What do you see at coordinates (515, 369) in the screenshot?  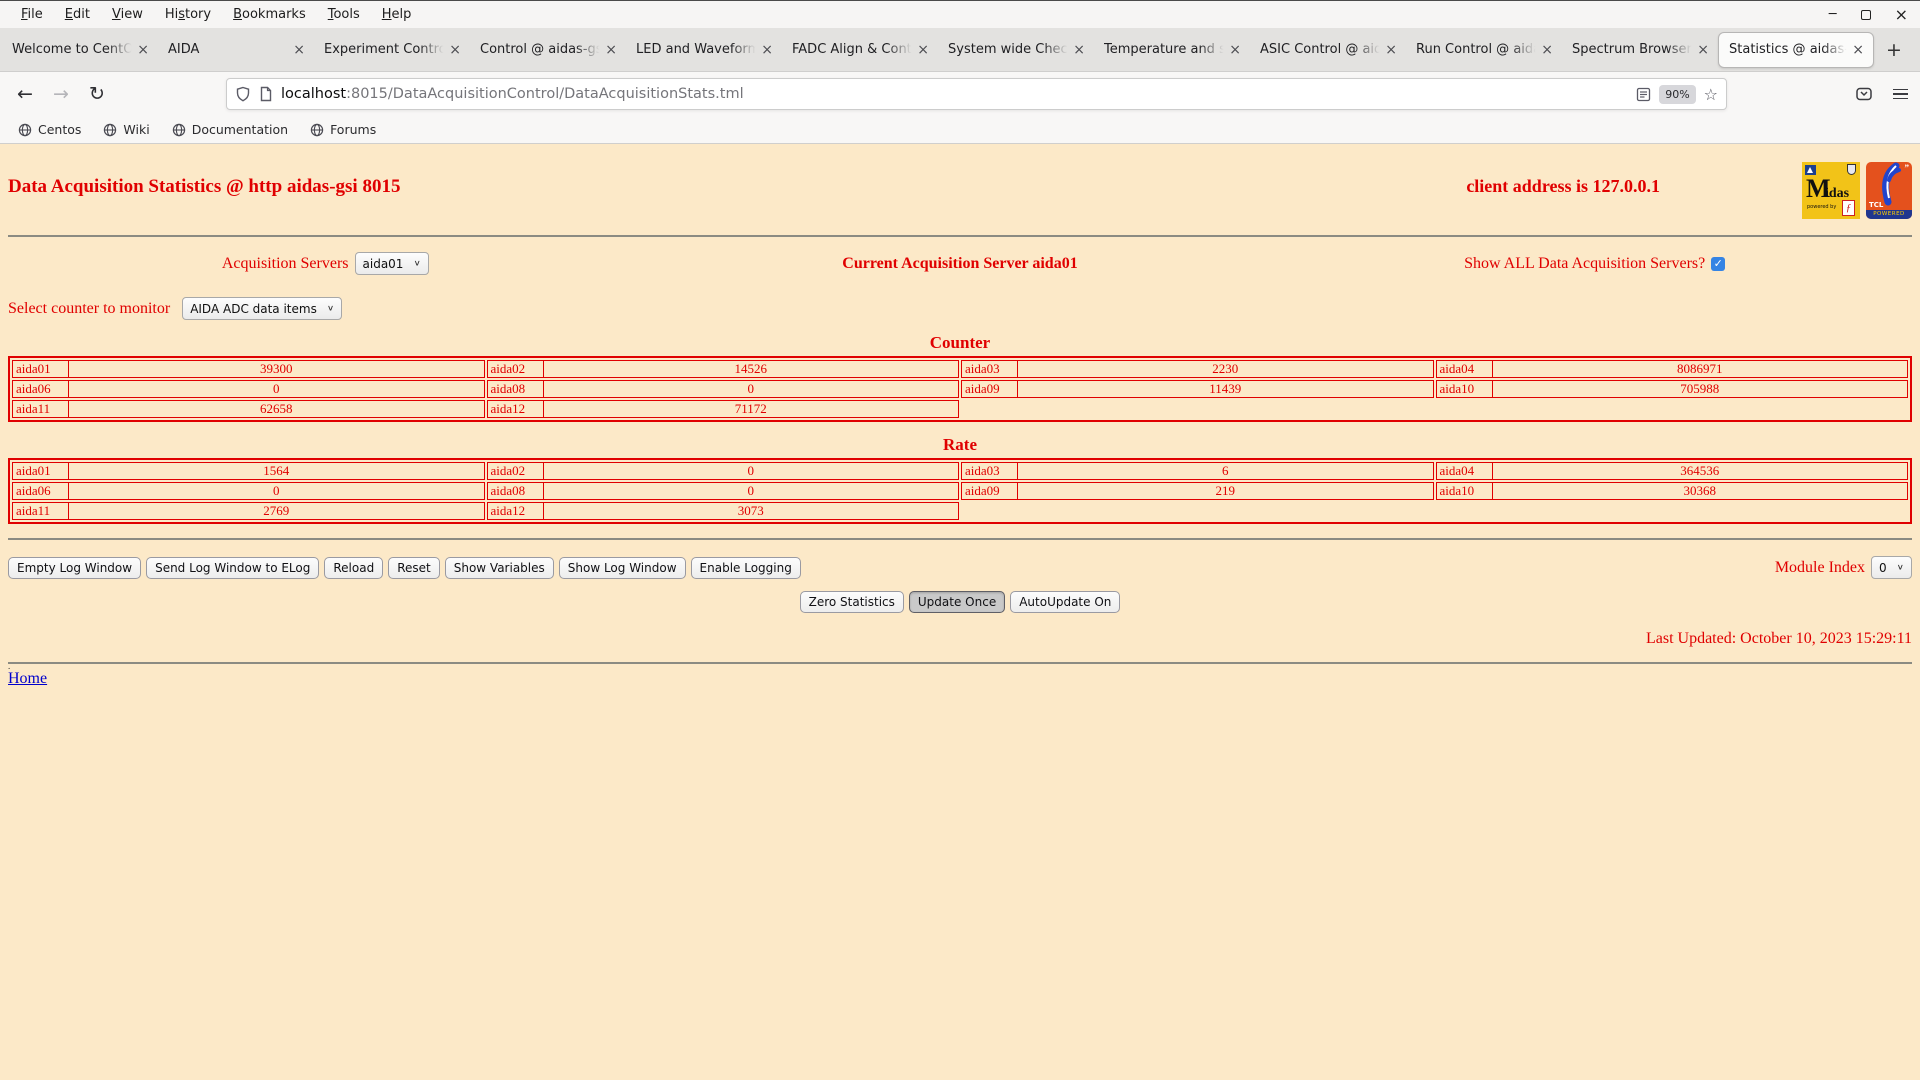 I see `stat-channel-name: aida02` at bounding box center [515, 369].